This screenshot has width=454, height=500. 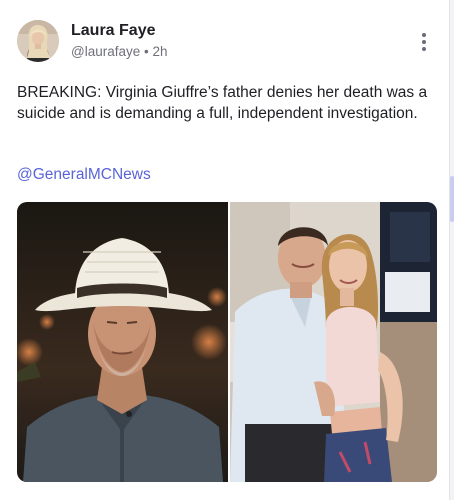 I want to click on author-avatar, so click(x=38, y=41).